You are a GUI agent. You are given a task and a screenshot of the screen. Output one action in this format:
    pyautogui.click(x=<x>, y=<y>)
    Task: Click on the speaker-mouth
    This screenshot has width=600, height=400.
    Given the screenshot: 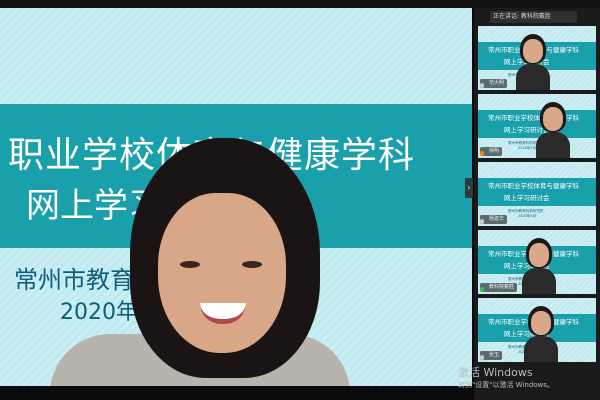 What is the action you would take?
    pyautogui.click(x=223, y=313)
    